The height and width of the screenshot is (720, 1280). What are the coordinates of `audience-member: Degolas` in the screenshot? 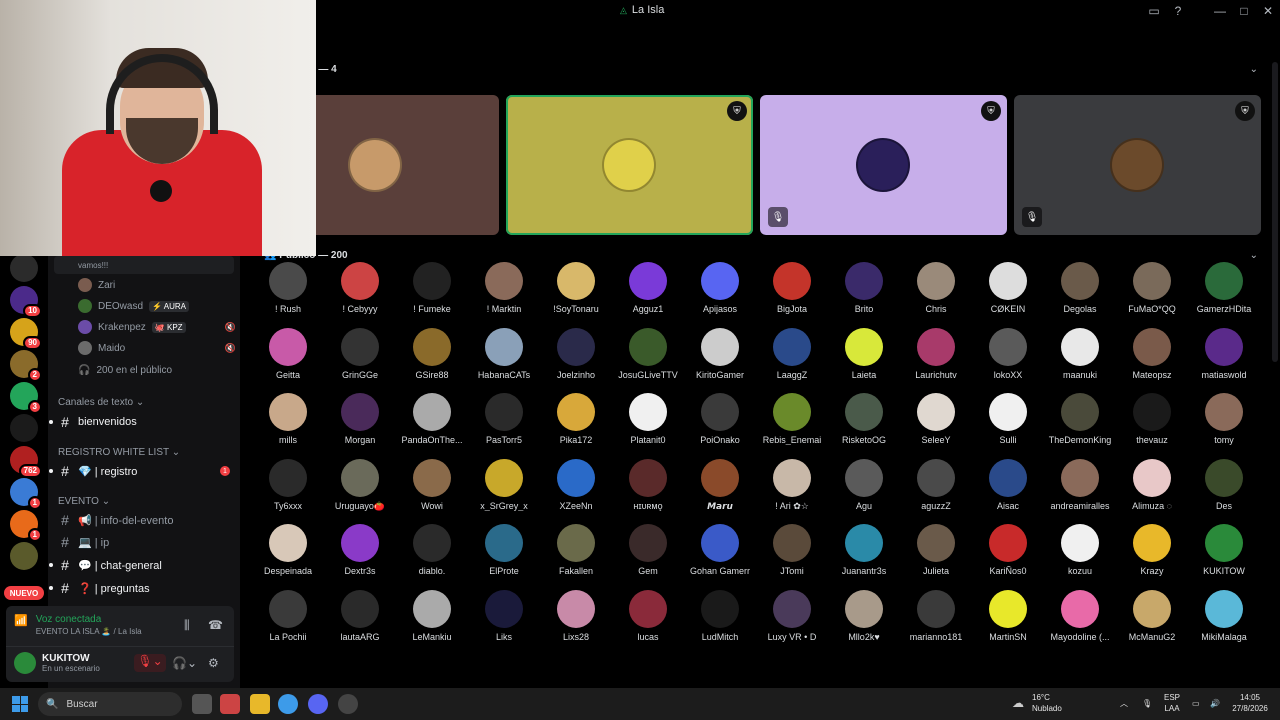 It's located at (1080, 288).